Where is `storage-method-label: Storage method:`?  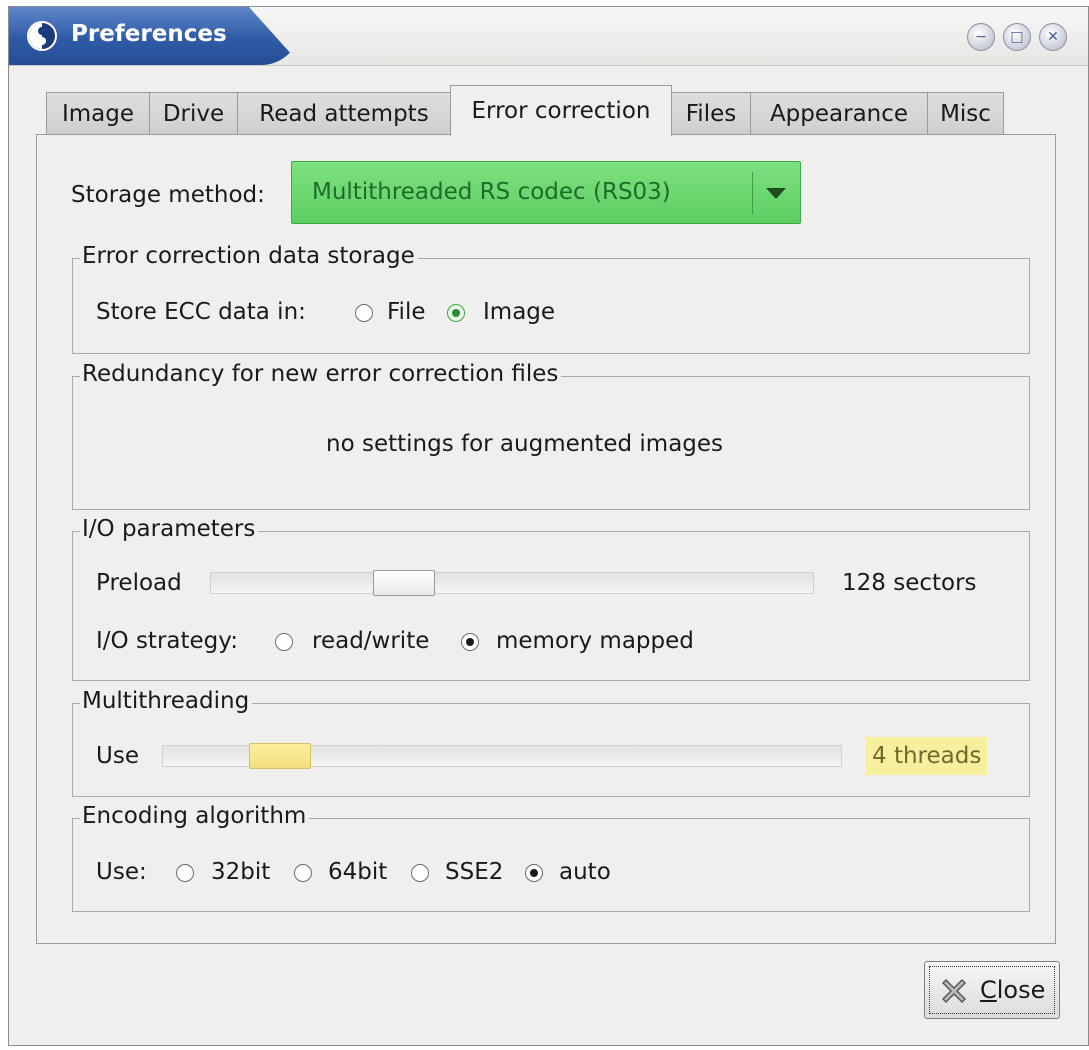 storage-method-label: Storage method: is located at coordinates (168, 195).